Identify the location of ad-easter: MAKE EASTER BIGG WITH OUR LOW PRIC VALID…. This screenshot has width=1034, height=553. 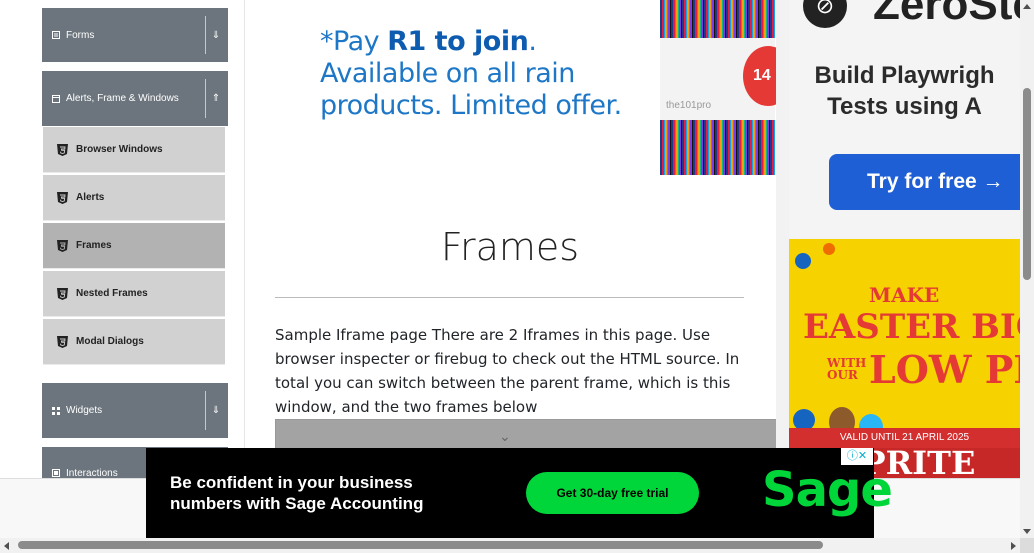
(904, 358).